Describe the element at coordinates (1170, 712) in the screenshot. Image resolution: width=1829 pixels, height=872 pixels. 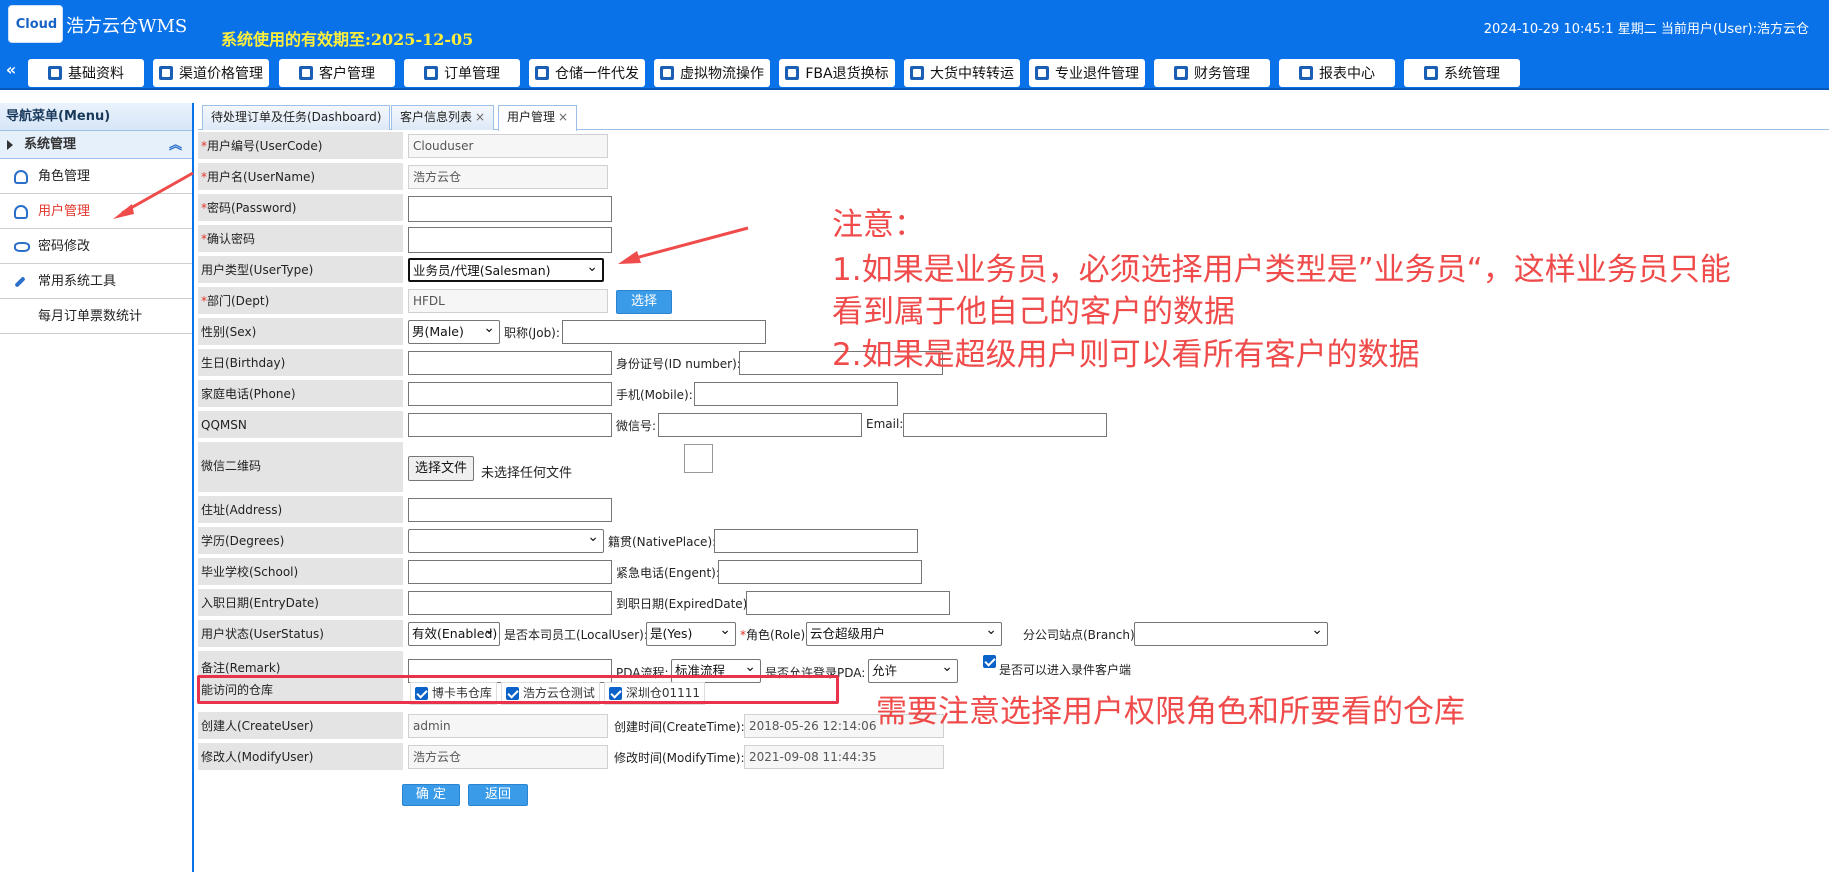
I see `annotation-note-warehouse: 需要注意选择用户权限角色和所要看的仓库` at that location.